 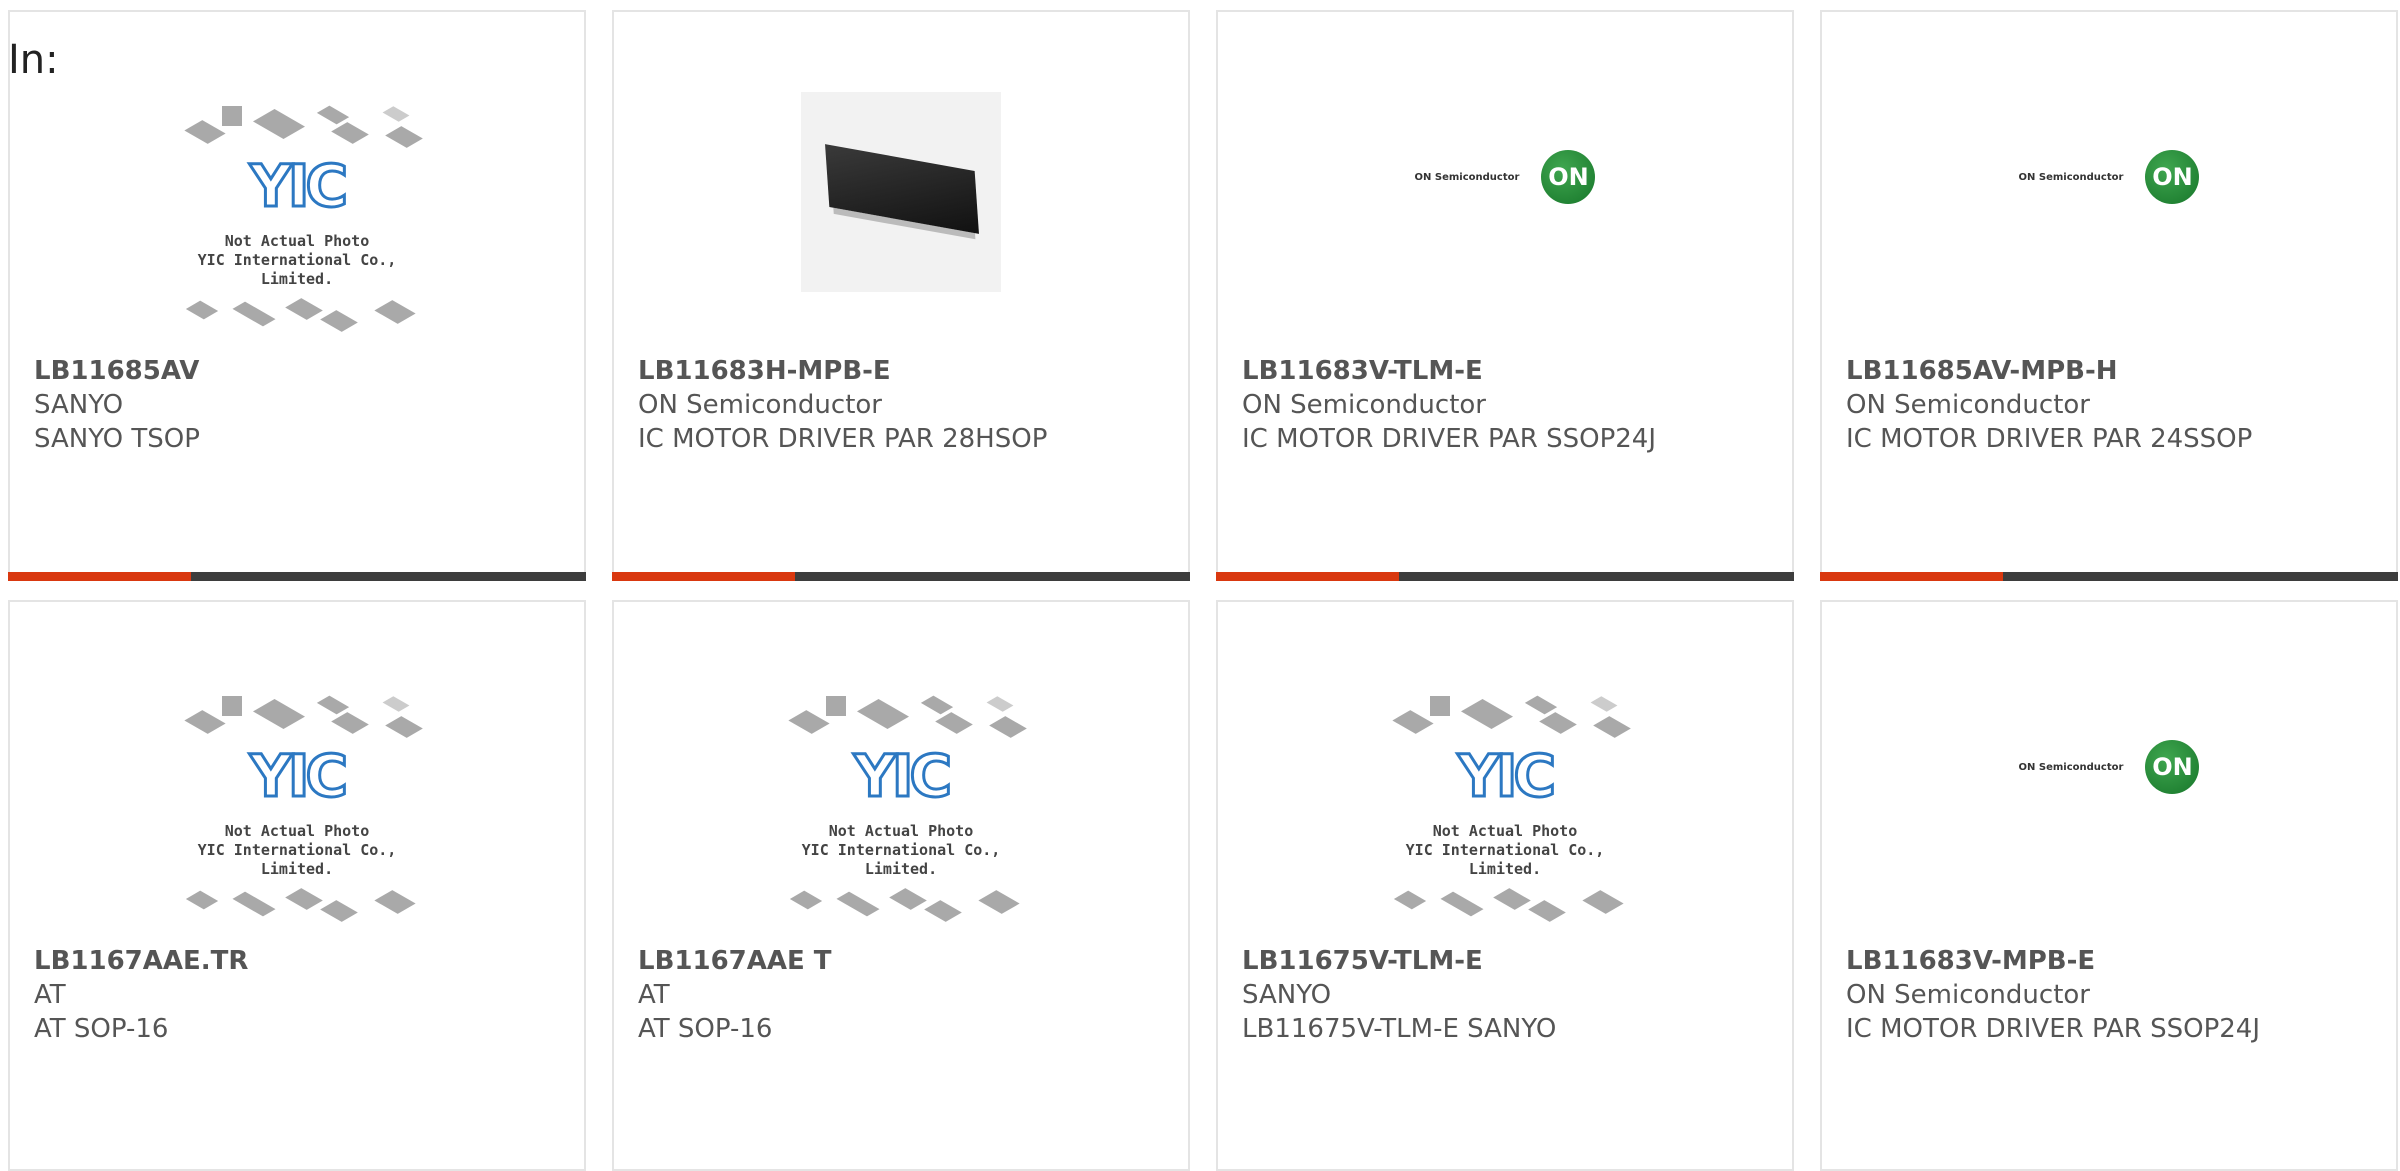 I want to click on product-image, so click(x=901, y=222).